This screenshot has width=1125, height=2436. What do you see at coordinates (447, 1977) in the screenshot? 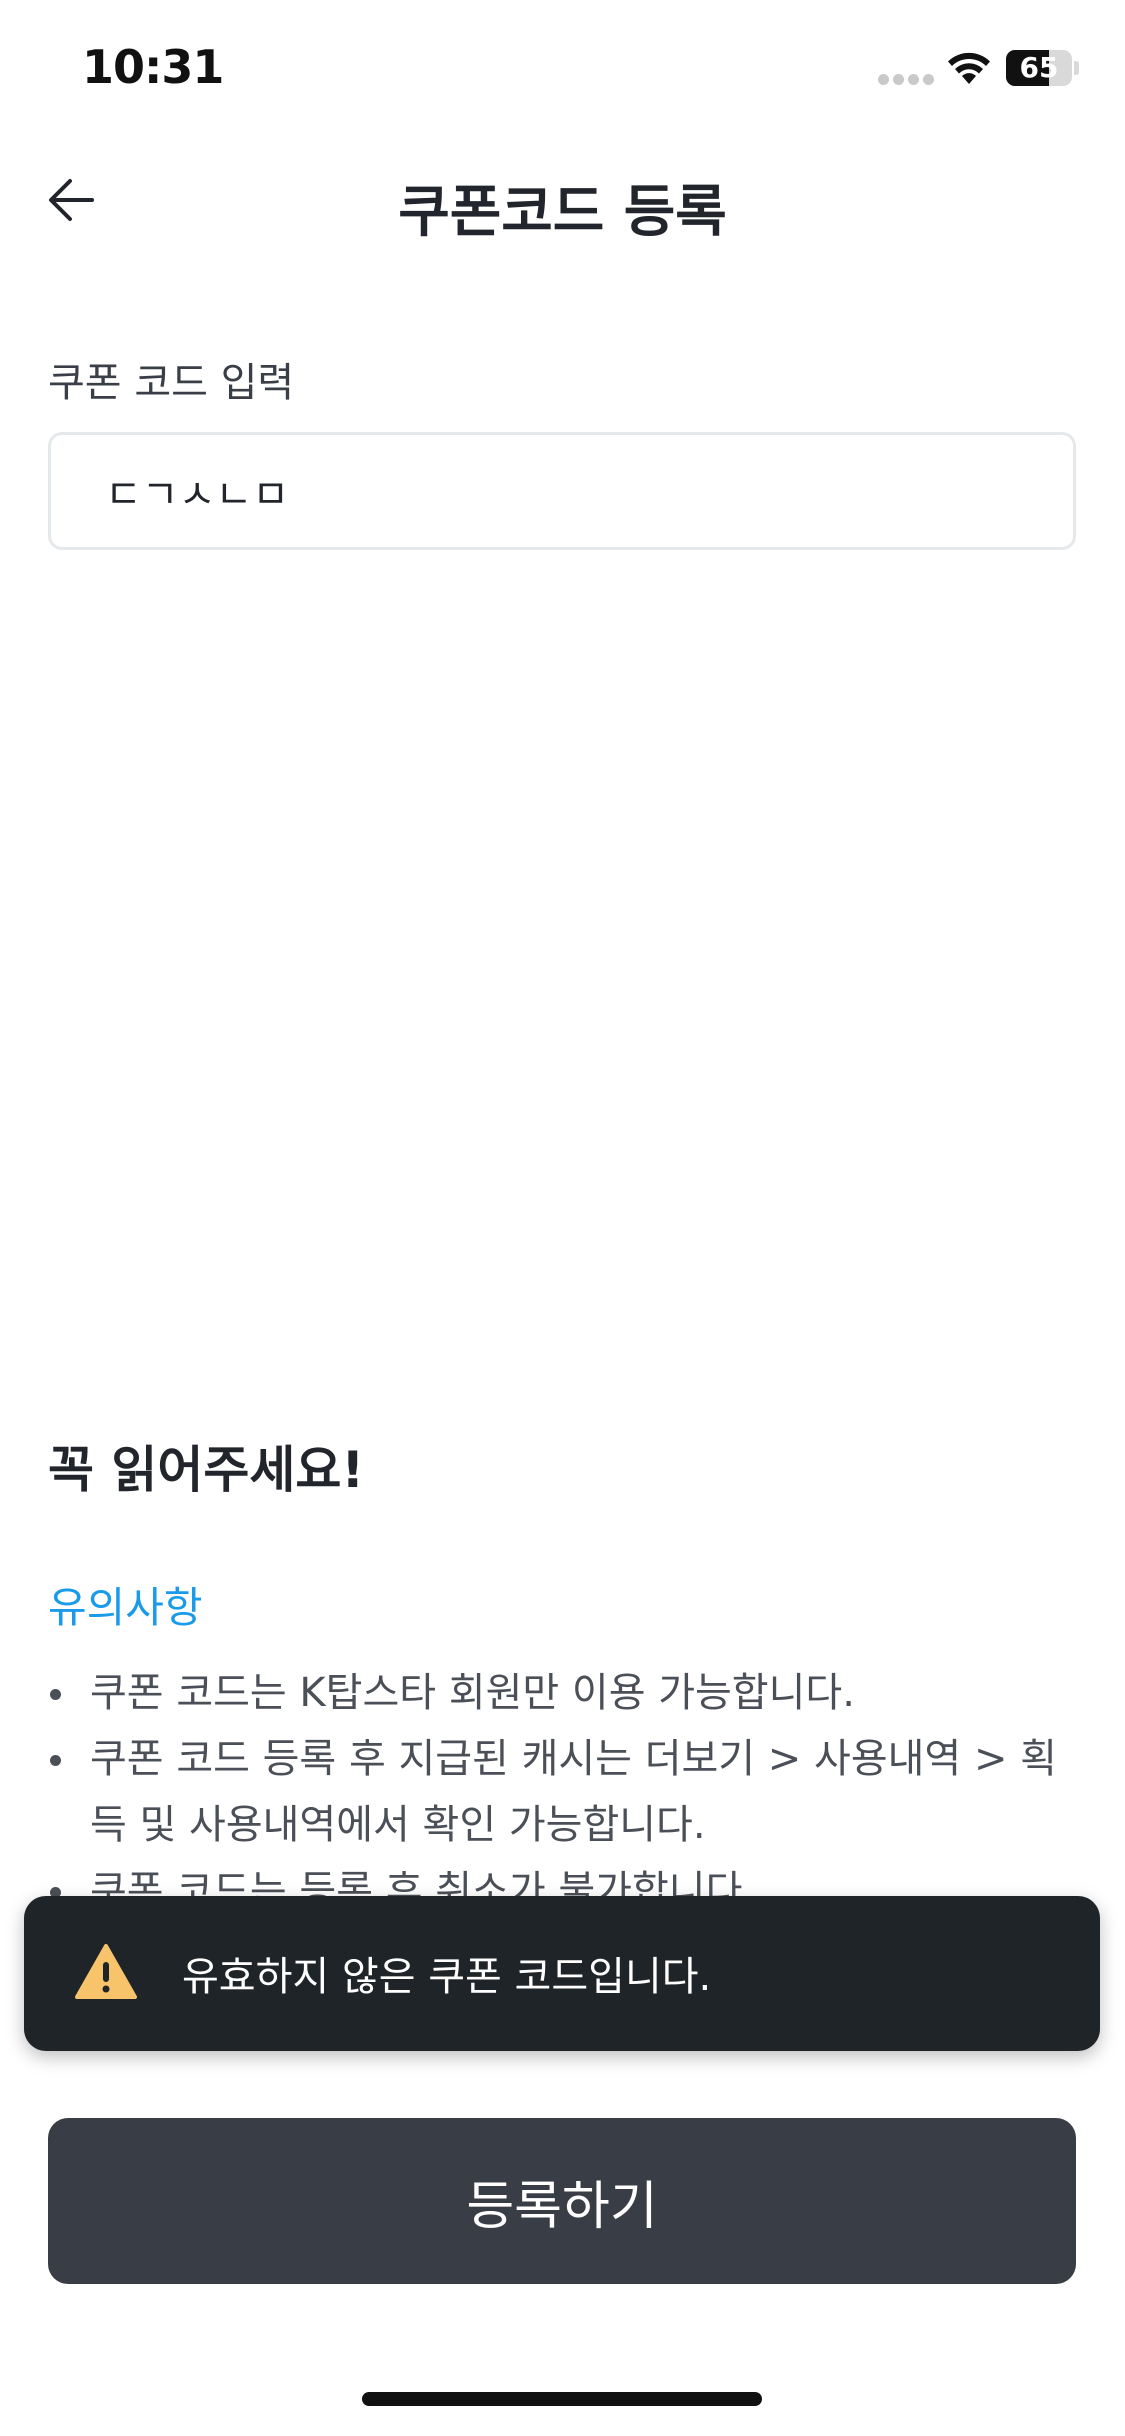
I see `toast-message: 유효하지 않은 쿠폰 코드입니다.` at bounding box center [447, 1977].